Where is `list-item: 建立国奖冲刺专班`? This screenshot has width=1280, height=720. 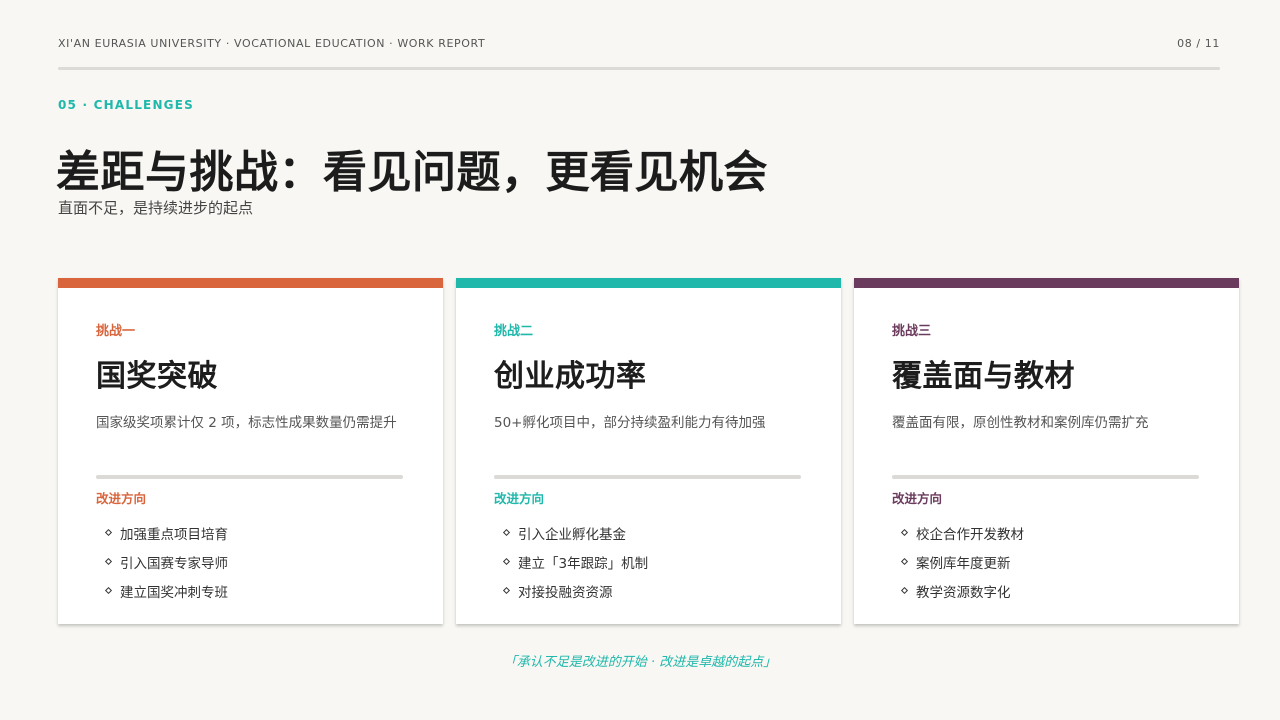 list-item: 建立国奖冲刺专班 is located at coordinates (166, 590).